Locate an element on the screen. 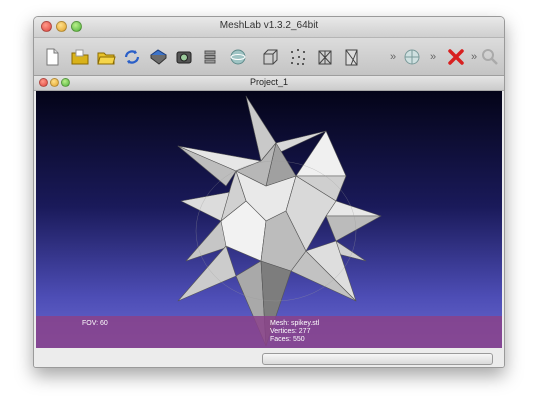  bounding-box-icon is located at coordinates (270, 57).